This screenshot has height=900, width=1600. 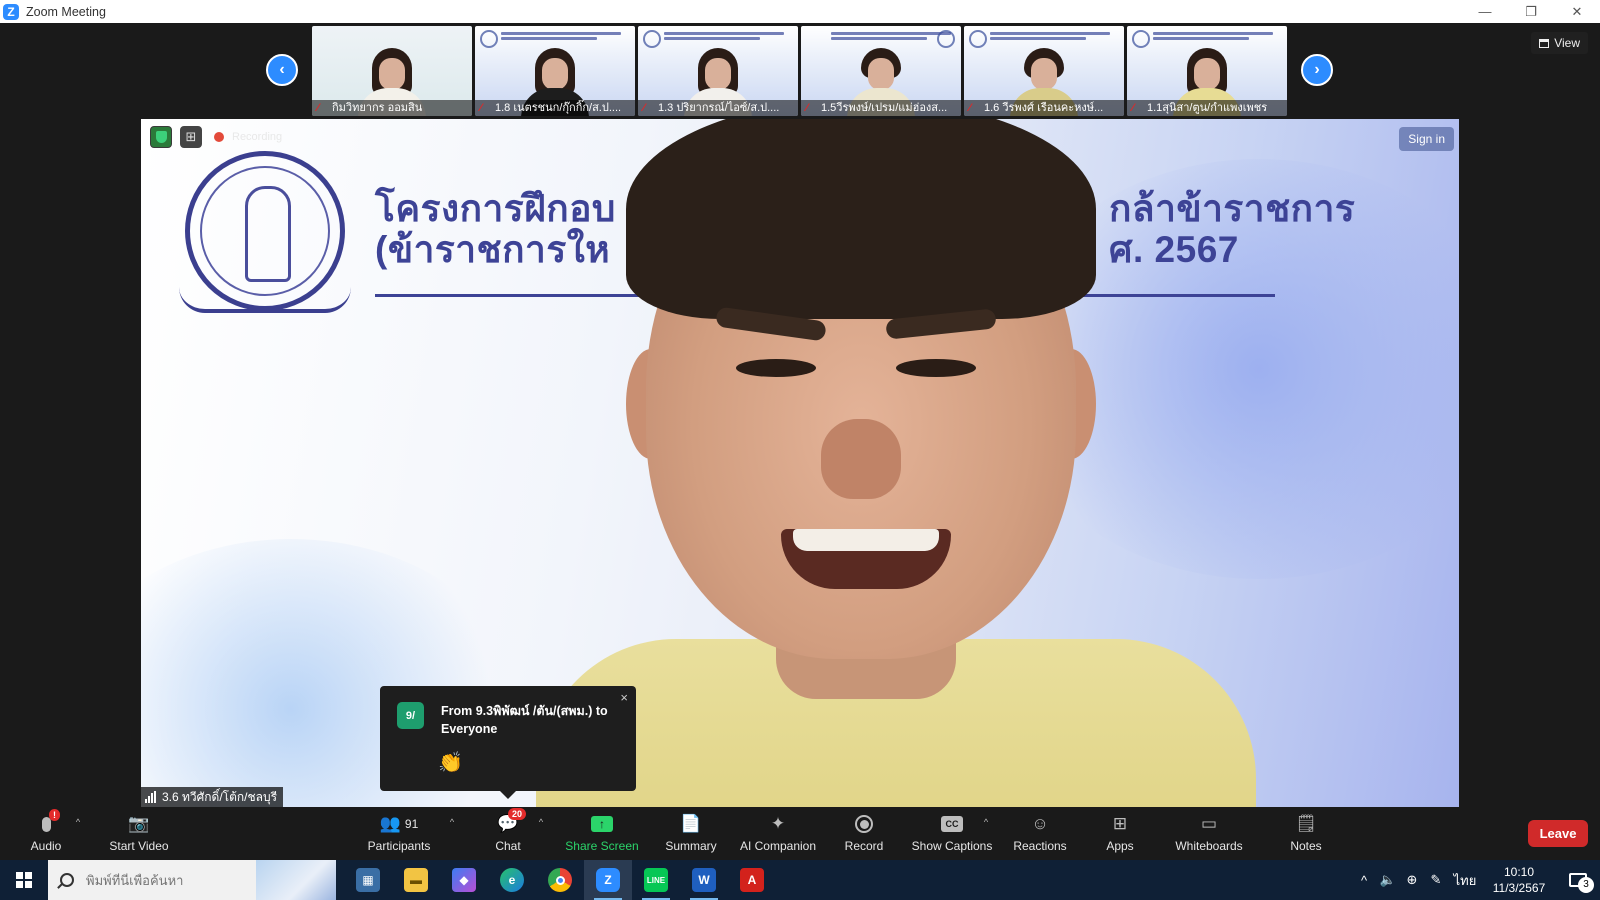 I want to click on taskbar-app-acrobat: A, so click(x=752, y=880).